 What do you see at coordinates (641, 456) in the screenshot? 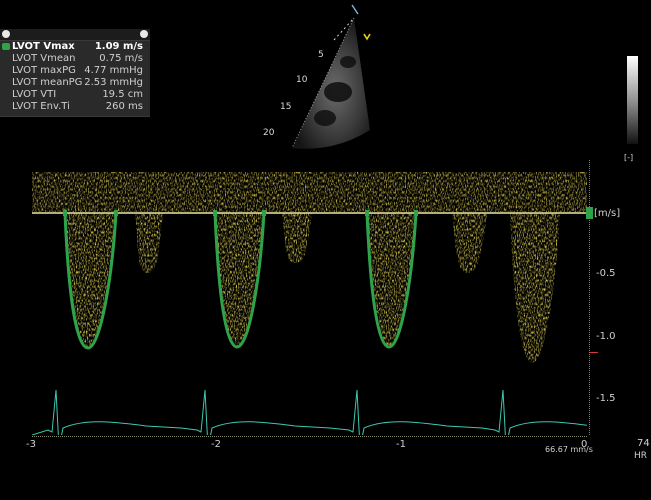
I see `heart-rate-unit: HR` at bounding box center [641, 456].